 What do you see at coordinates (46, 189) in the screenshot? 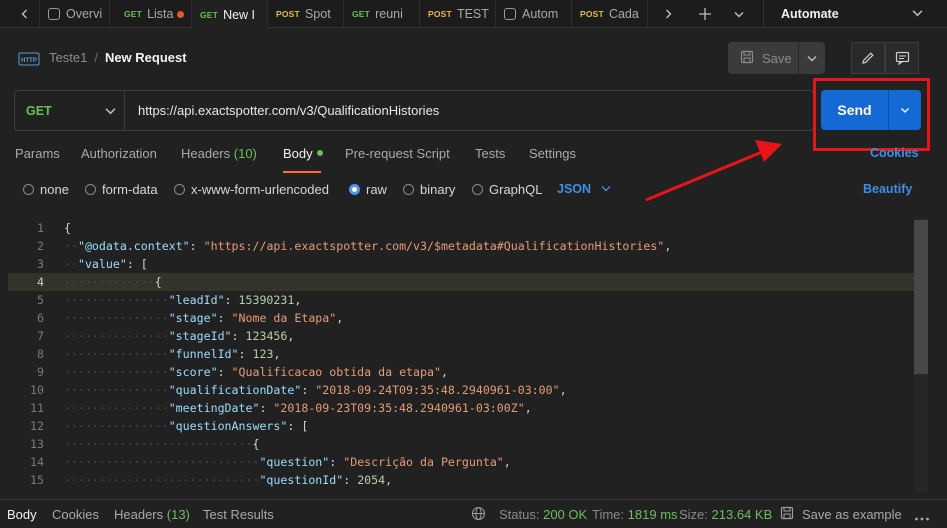
I see `body-option-none: none` at bounding box center [46, 189].